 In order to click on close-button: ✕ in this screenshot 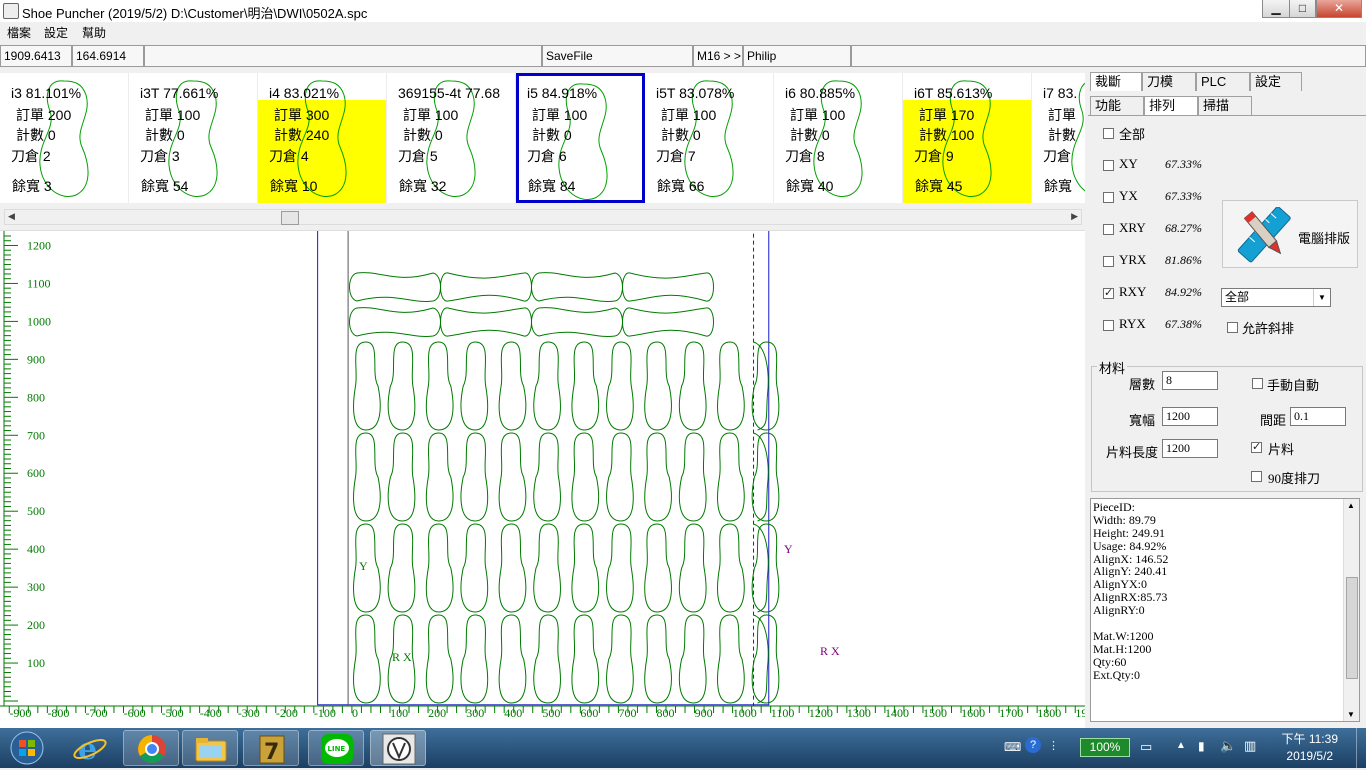, I will do `click(1339, 9)`.